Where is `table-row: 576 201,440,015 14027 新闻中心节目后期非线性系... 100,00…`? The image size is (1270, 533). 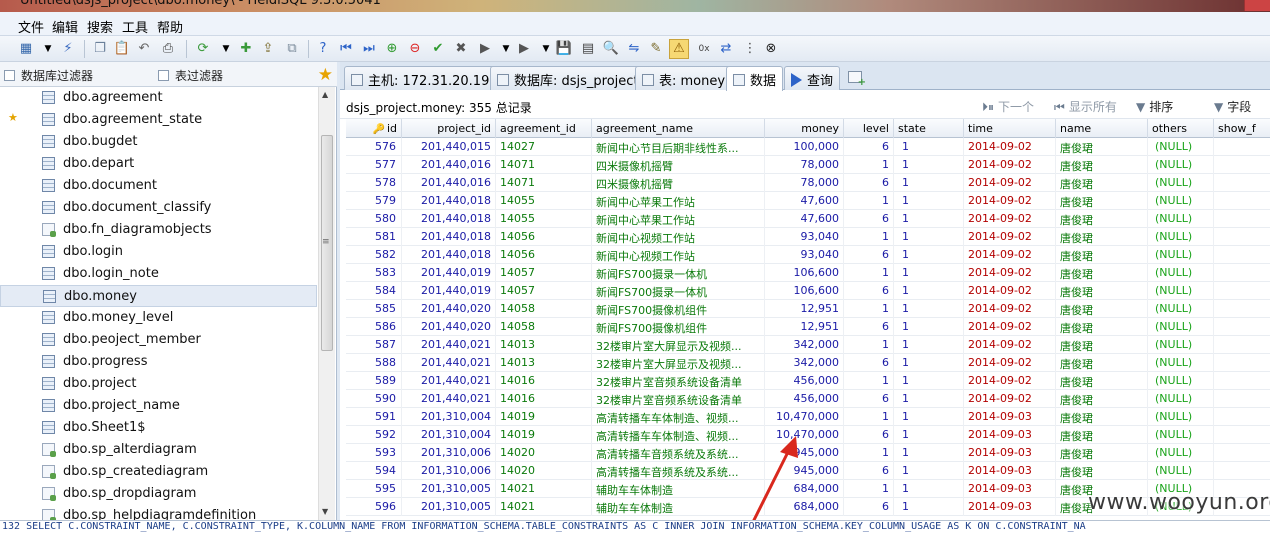
table-row: 576 201,440,015 14027 新闻中心节目后期非线性系... 100,00… is located at coordinates (808, 147).